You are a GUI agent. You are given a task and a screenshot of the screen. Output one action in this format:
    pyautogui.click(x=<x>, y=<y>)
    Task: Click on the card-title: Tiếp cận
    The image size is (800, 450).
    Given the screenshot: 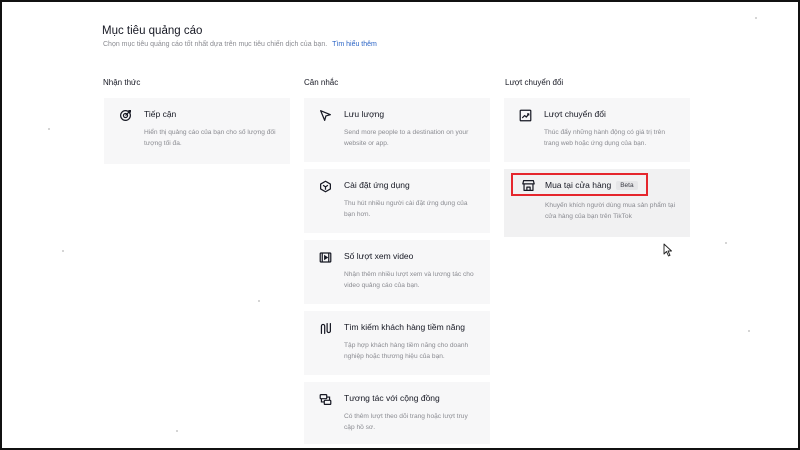 What is the action you would take?
    pyautogui.click(x=160, y=114)
    